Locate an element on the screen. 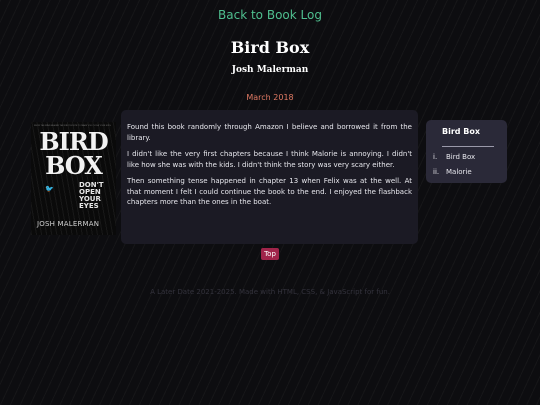 The height and width of the screenshot is (405, 540). toc-item-bird-box: i. Bird Box is located at coordinates (454, 157).